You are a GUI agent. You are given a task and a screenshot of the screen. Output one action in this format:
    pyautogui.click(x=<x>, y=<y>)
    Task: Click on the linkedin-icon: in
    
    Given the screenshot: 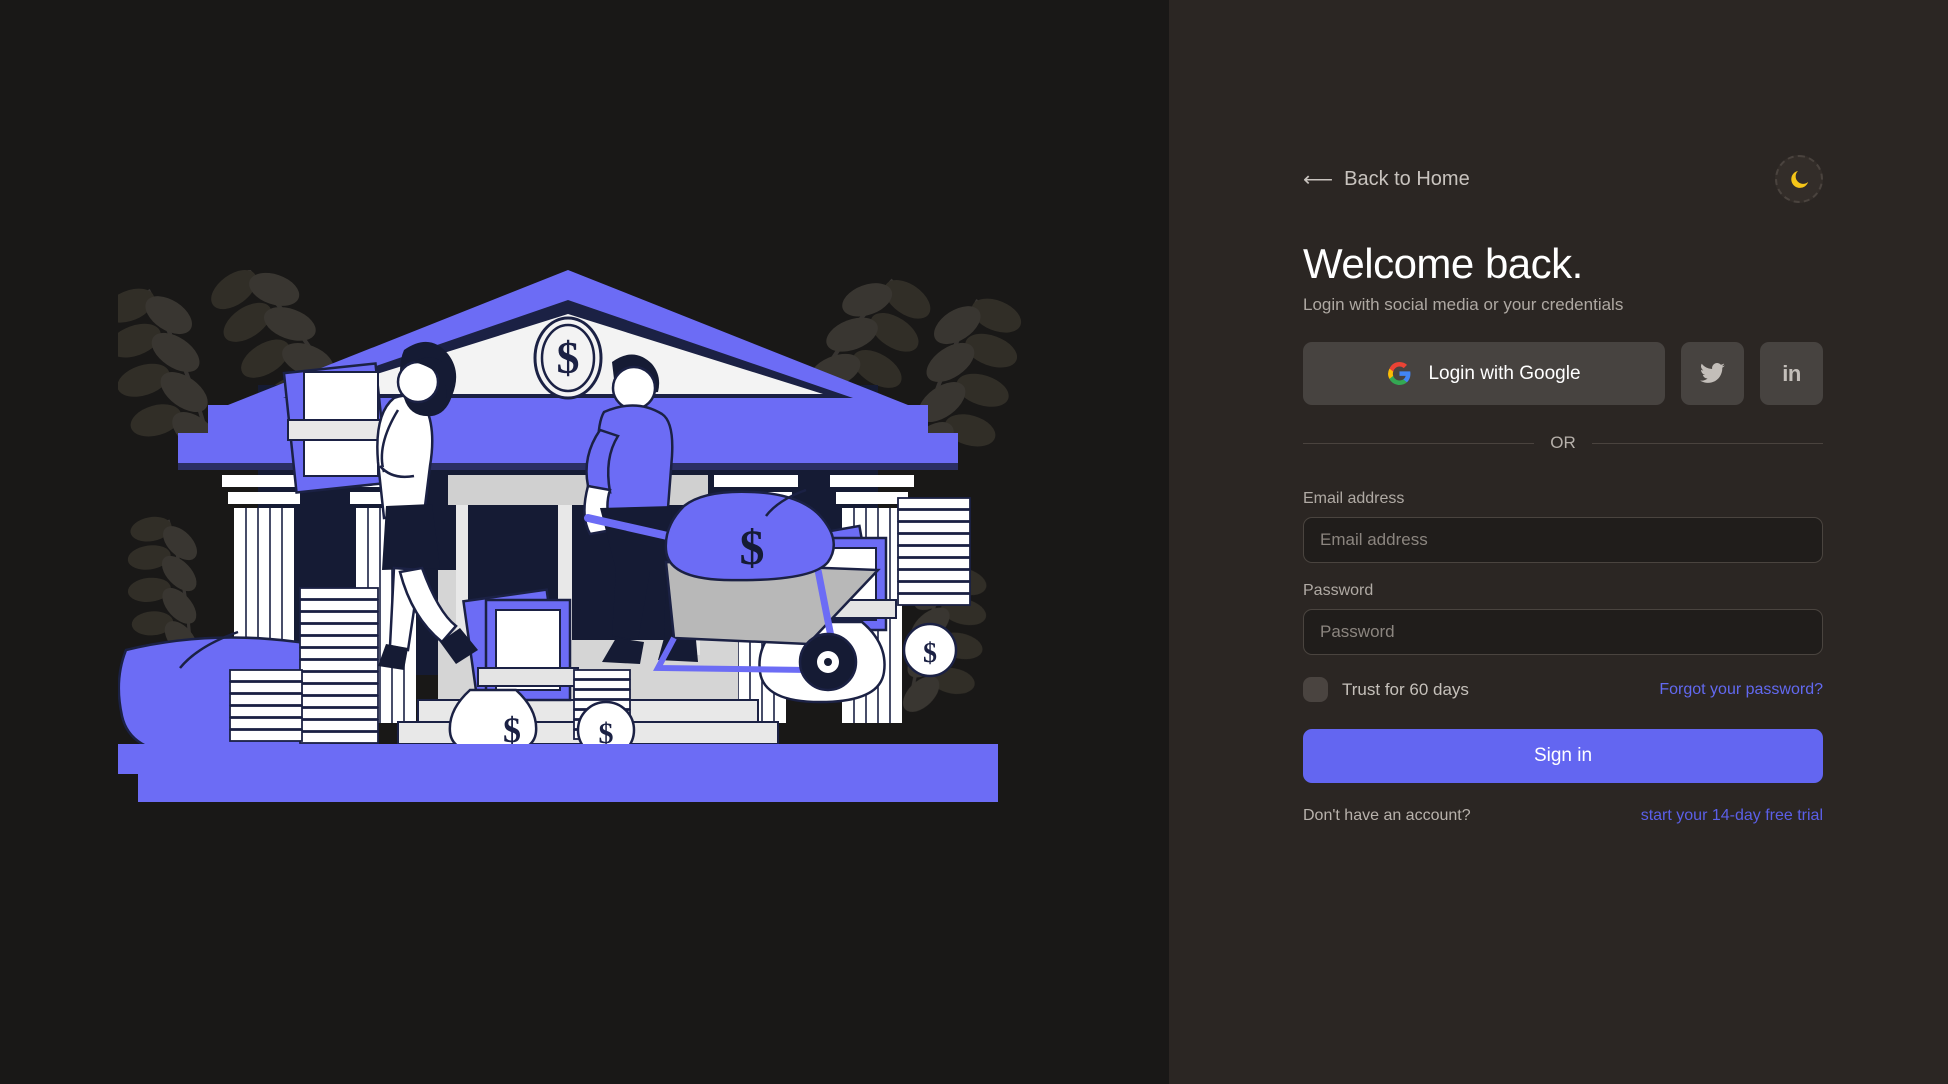 What is the action you would take?
    pyautogui.click(x=1791, y=373)
    